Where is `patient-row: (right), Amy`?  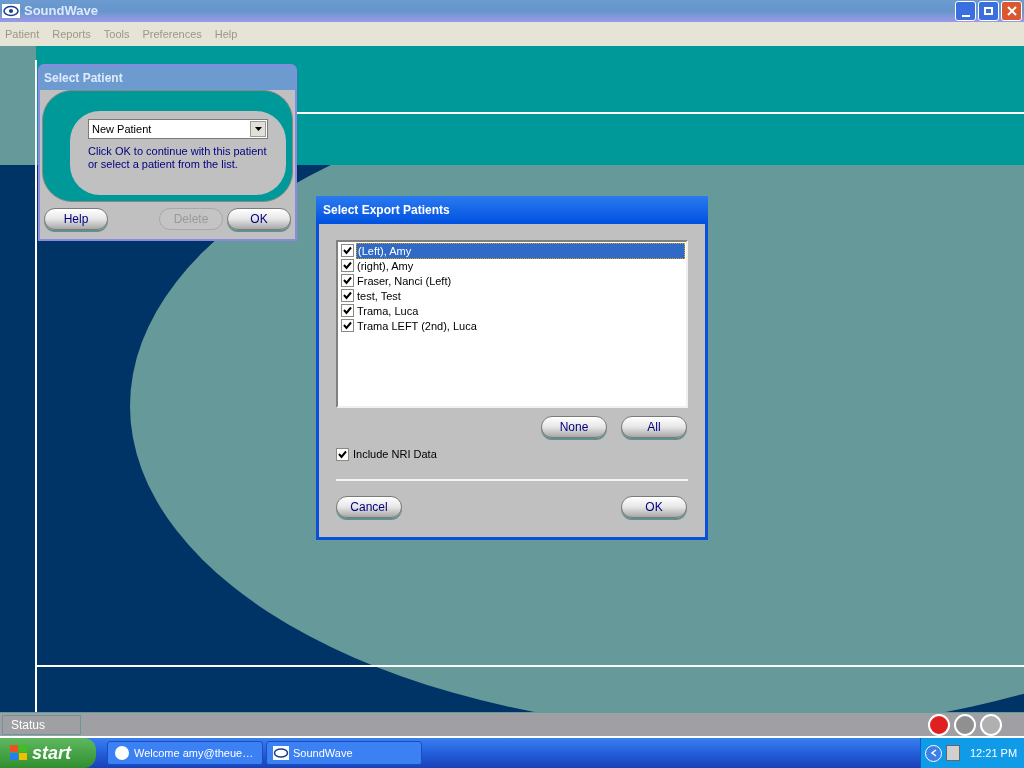
patient-row: (right), Amy is located at coordinates (385, 265).